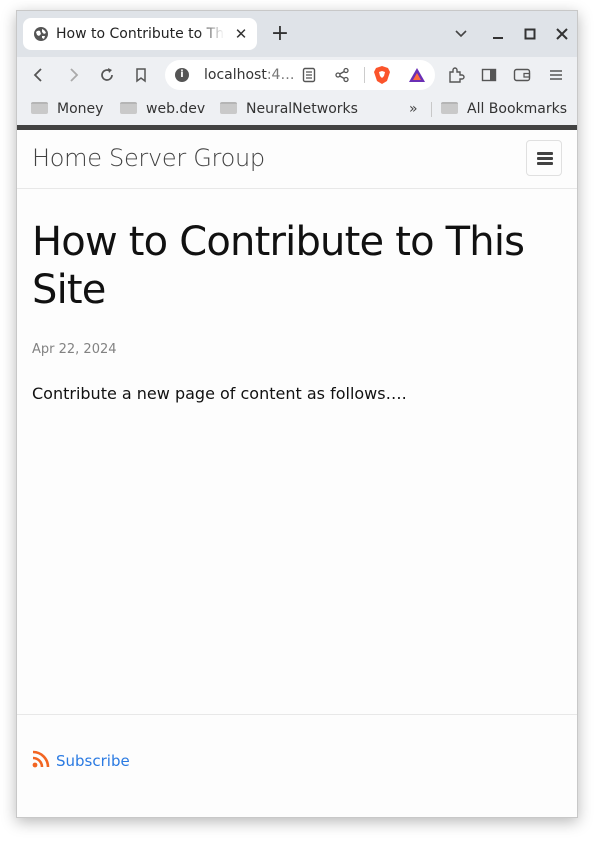 The image size is (594, 850). Describe the element at coordinates (148, 158) in the screenshot. I see `site-title: Home Server Group` at that location.